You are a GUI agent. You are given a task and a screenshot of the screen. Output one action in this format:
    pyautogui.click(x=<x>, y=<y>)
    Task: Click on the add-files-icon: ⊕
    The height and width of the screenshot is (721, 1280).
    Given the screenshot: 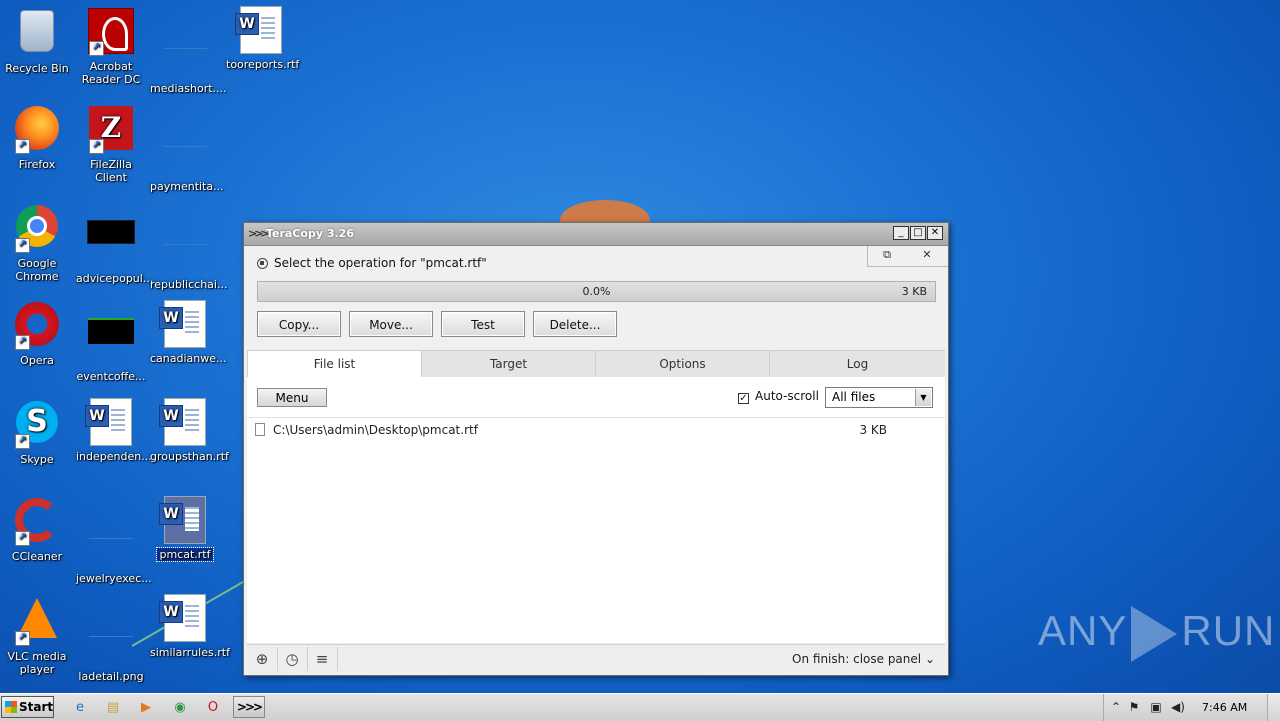 What is the action you would take?
    pyautogui.click(x=262, y=659)
    